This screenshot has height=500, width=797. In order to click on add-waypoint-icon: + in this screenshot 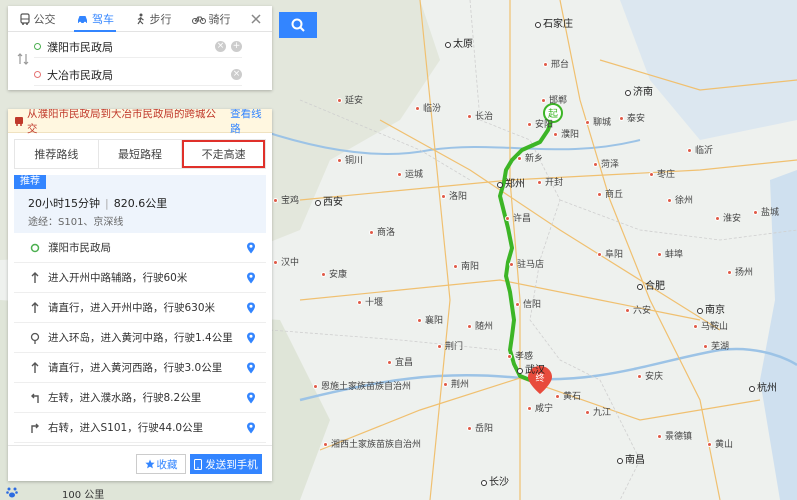, I will do `click(236, 46)`.